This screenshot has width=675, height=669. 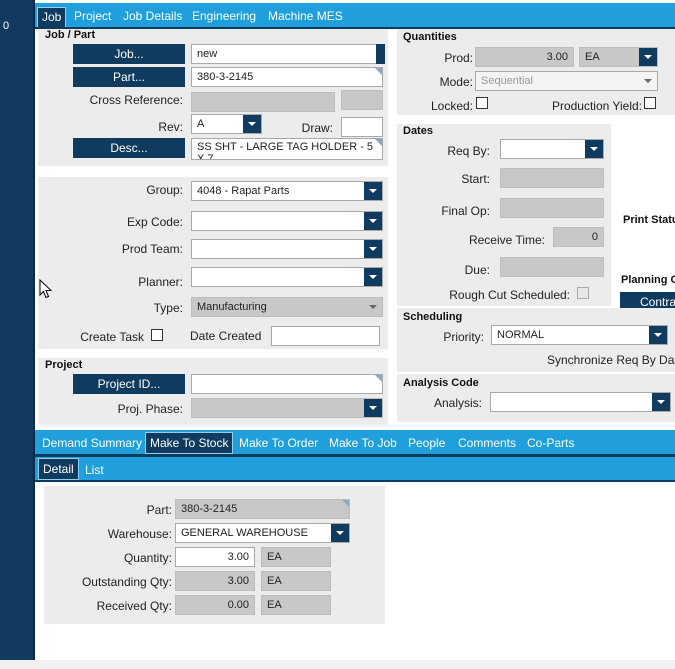 I want to click on group-chevron-down-icon, so click(x=373, y=191).